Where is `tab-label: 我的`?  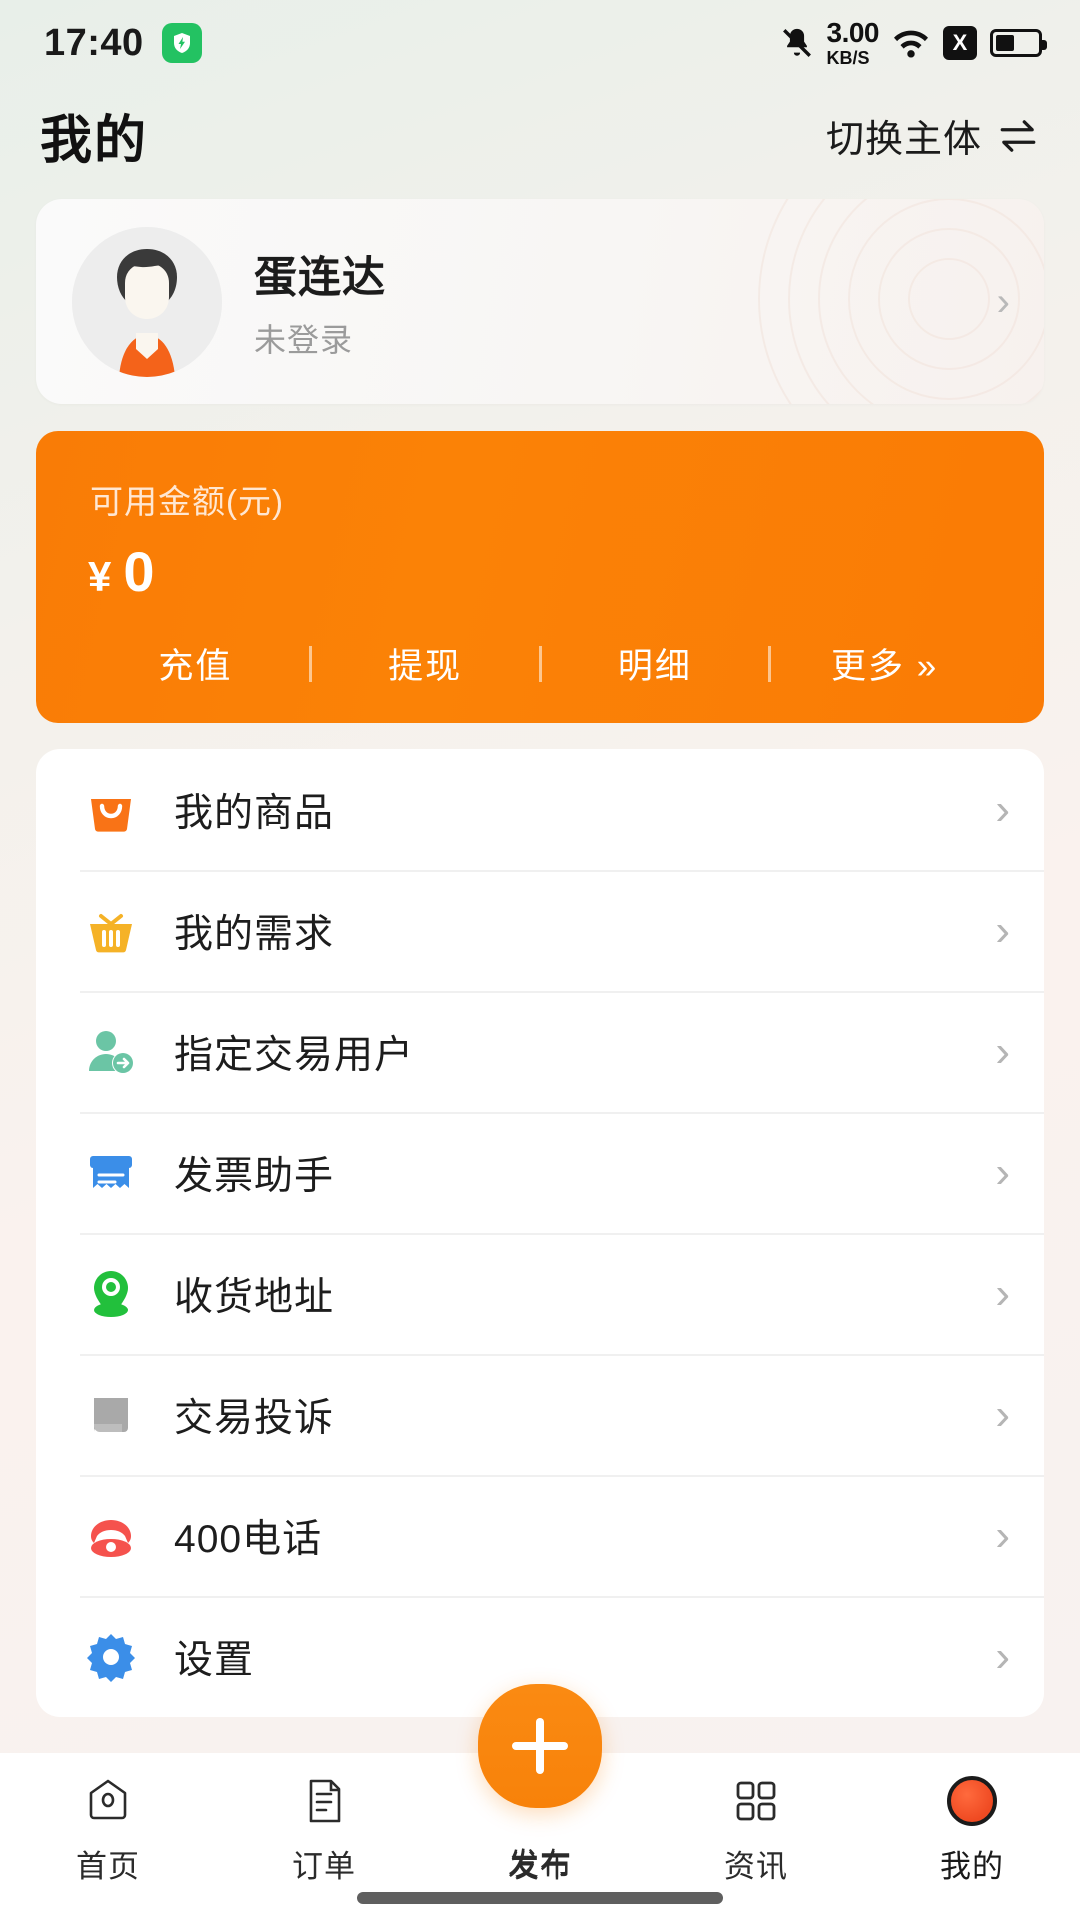 tab-label: 我的 is located at coordinates (972, 1866).